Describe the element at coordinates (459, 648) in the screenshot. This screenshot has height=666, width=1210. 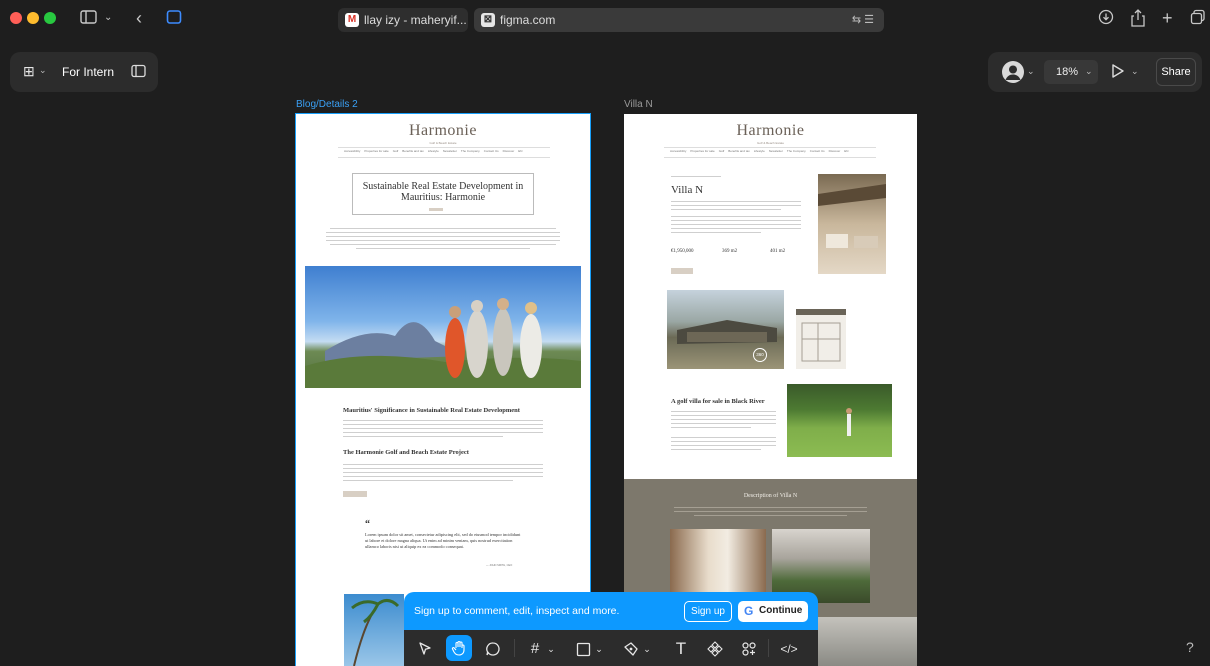
I see `hand-tool-icon` at that location.